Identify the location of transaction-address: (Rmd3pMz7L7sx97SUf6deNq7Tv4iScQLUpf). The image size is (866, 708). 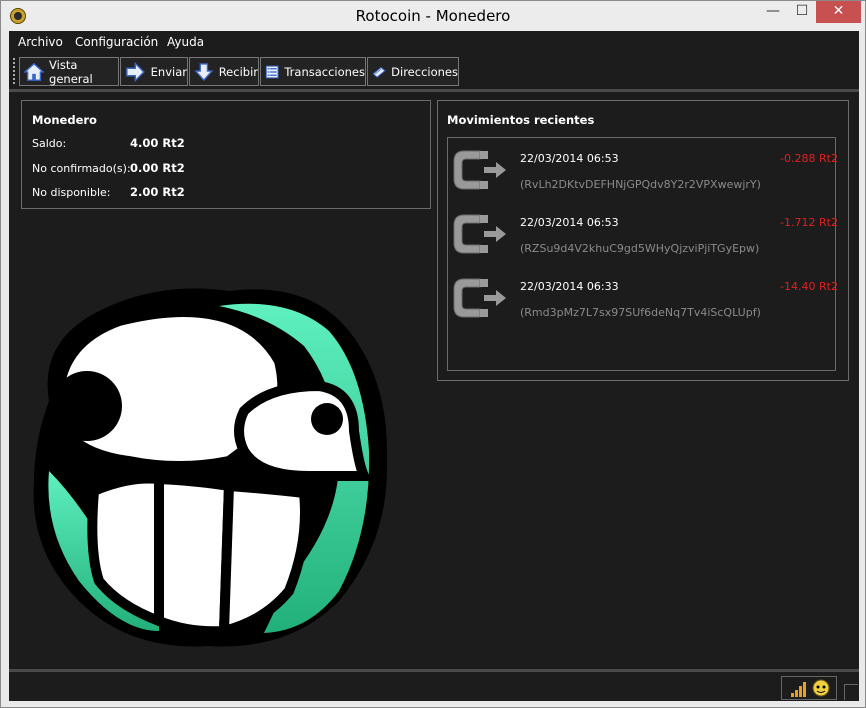
(640, 312).